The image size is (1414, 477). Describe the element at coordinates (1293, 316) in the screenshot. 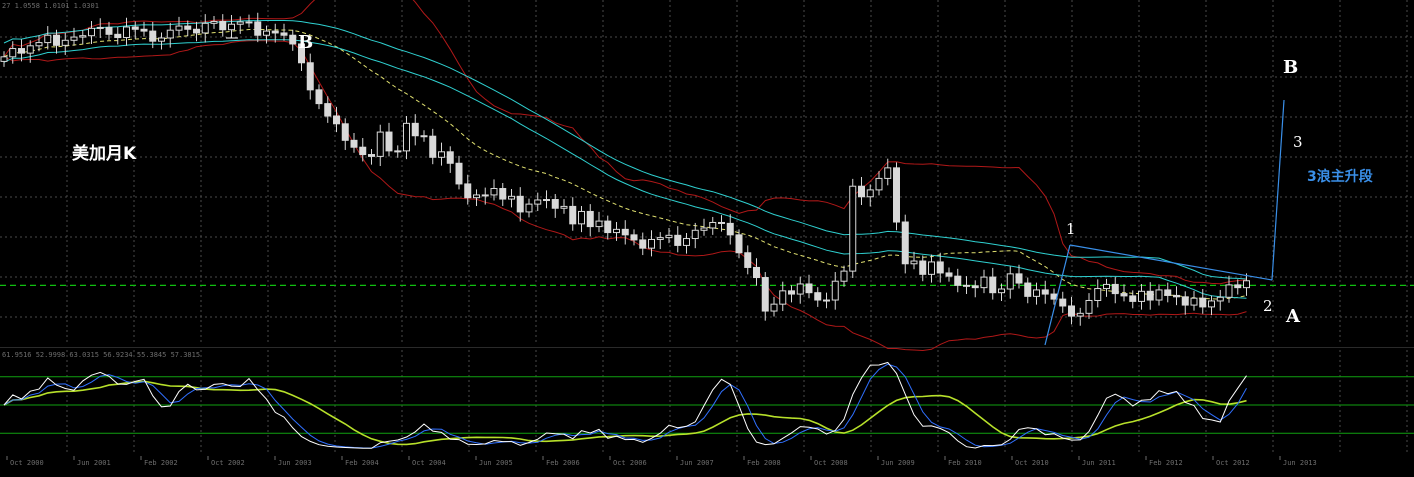

I see `label-a: A` at that location.